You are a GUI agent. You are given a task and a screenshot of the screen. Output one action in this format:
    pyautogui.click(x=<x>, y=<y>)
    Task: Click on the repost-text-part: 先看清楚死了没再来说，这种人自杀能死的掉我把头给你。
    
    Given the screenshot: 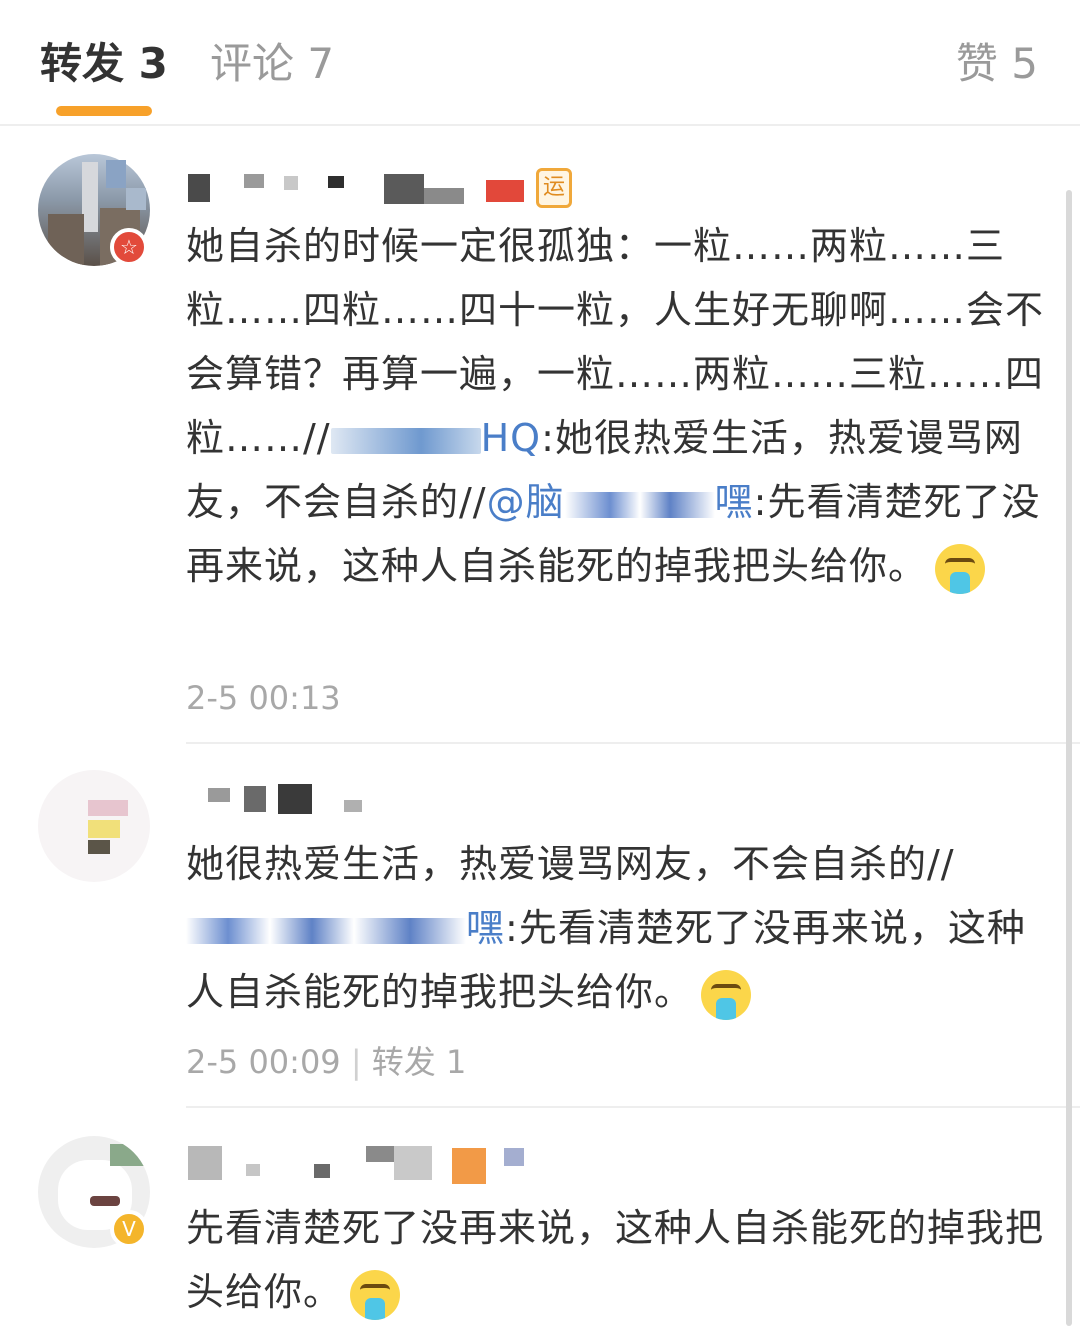 What is the action you would take?
    pyautogui.click(x=615, y=1260)
    